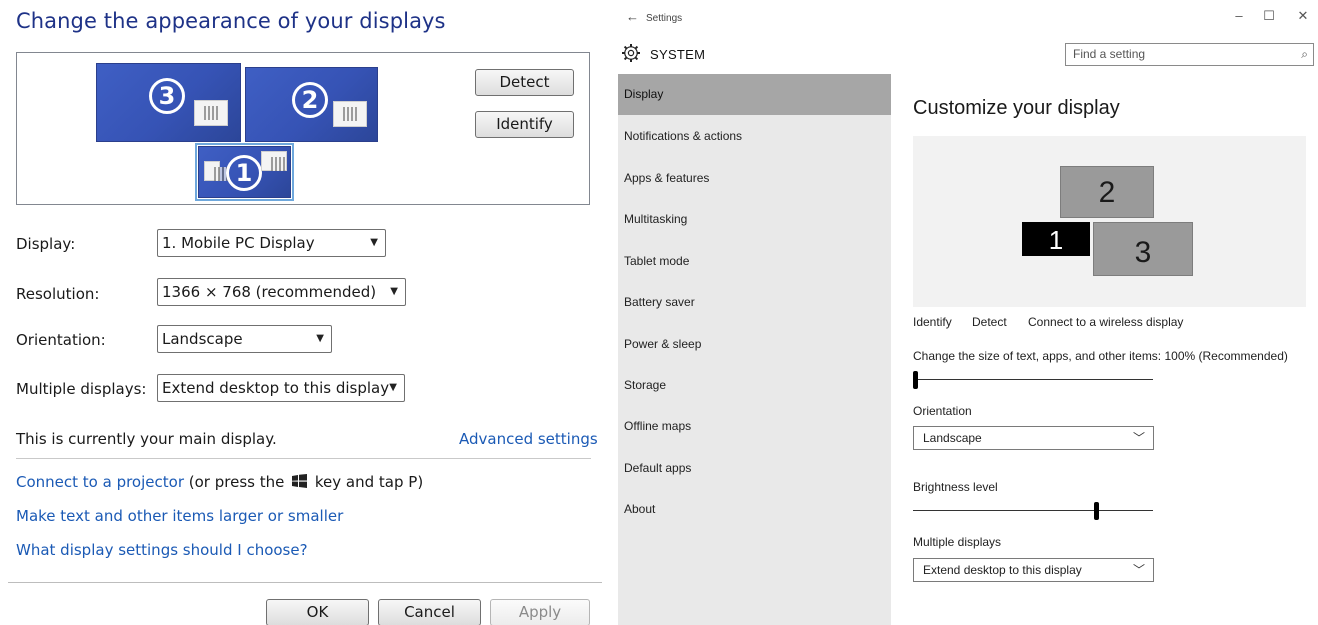 Image resolution: width=1318 pixels, height=625 pixels. What do you see at coordinates (1016, 108) in the screenshot?
I see `page-title: Customize your display` at bounding box center [1016, 108].